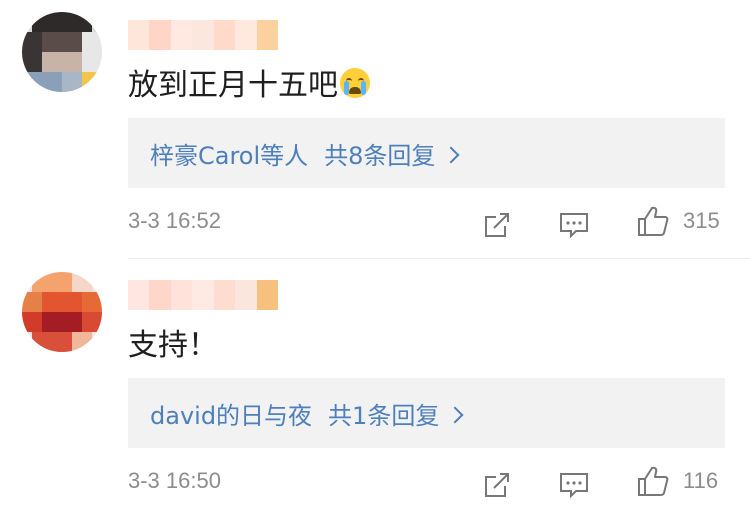 Image resolution: width=750 pixels, height=511 pixels. I want to click on comment-text: 放到正月十五吧, so click(249, 86).